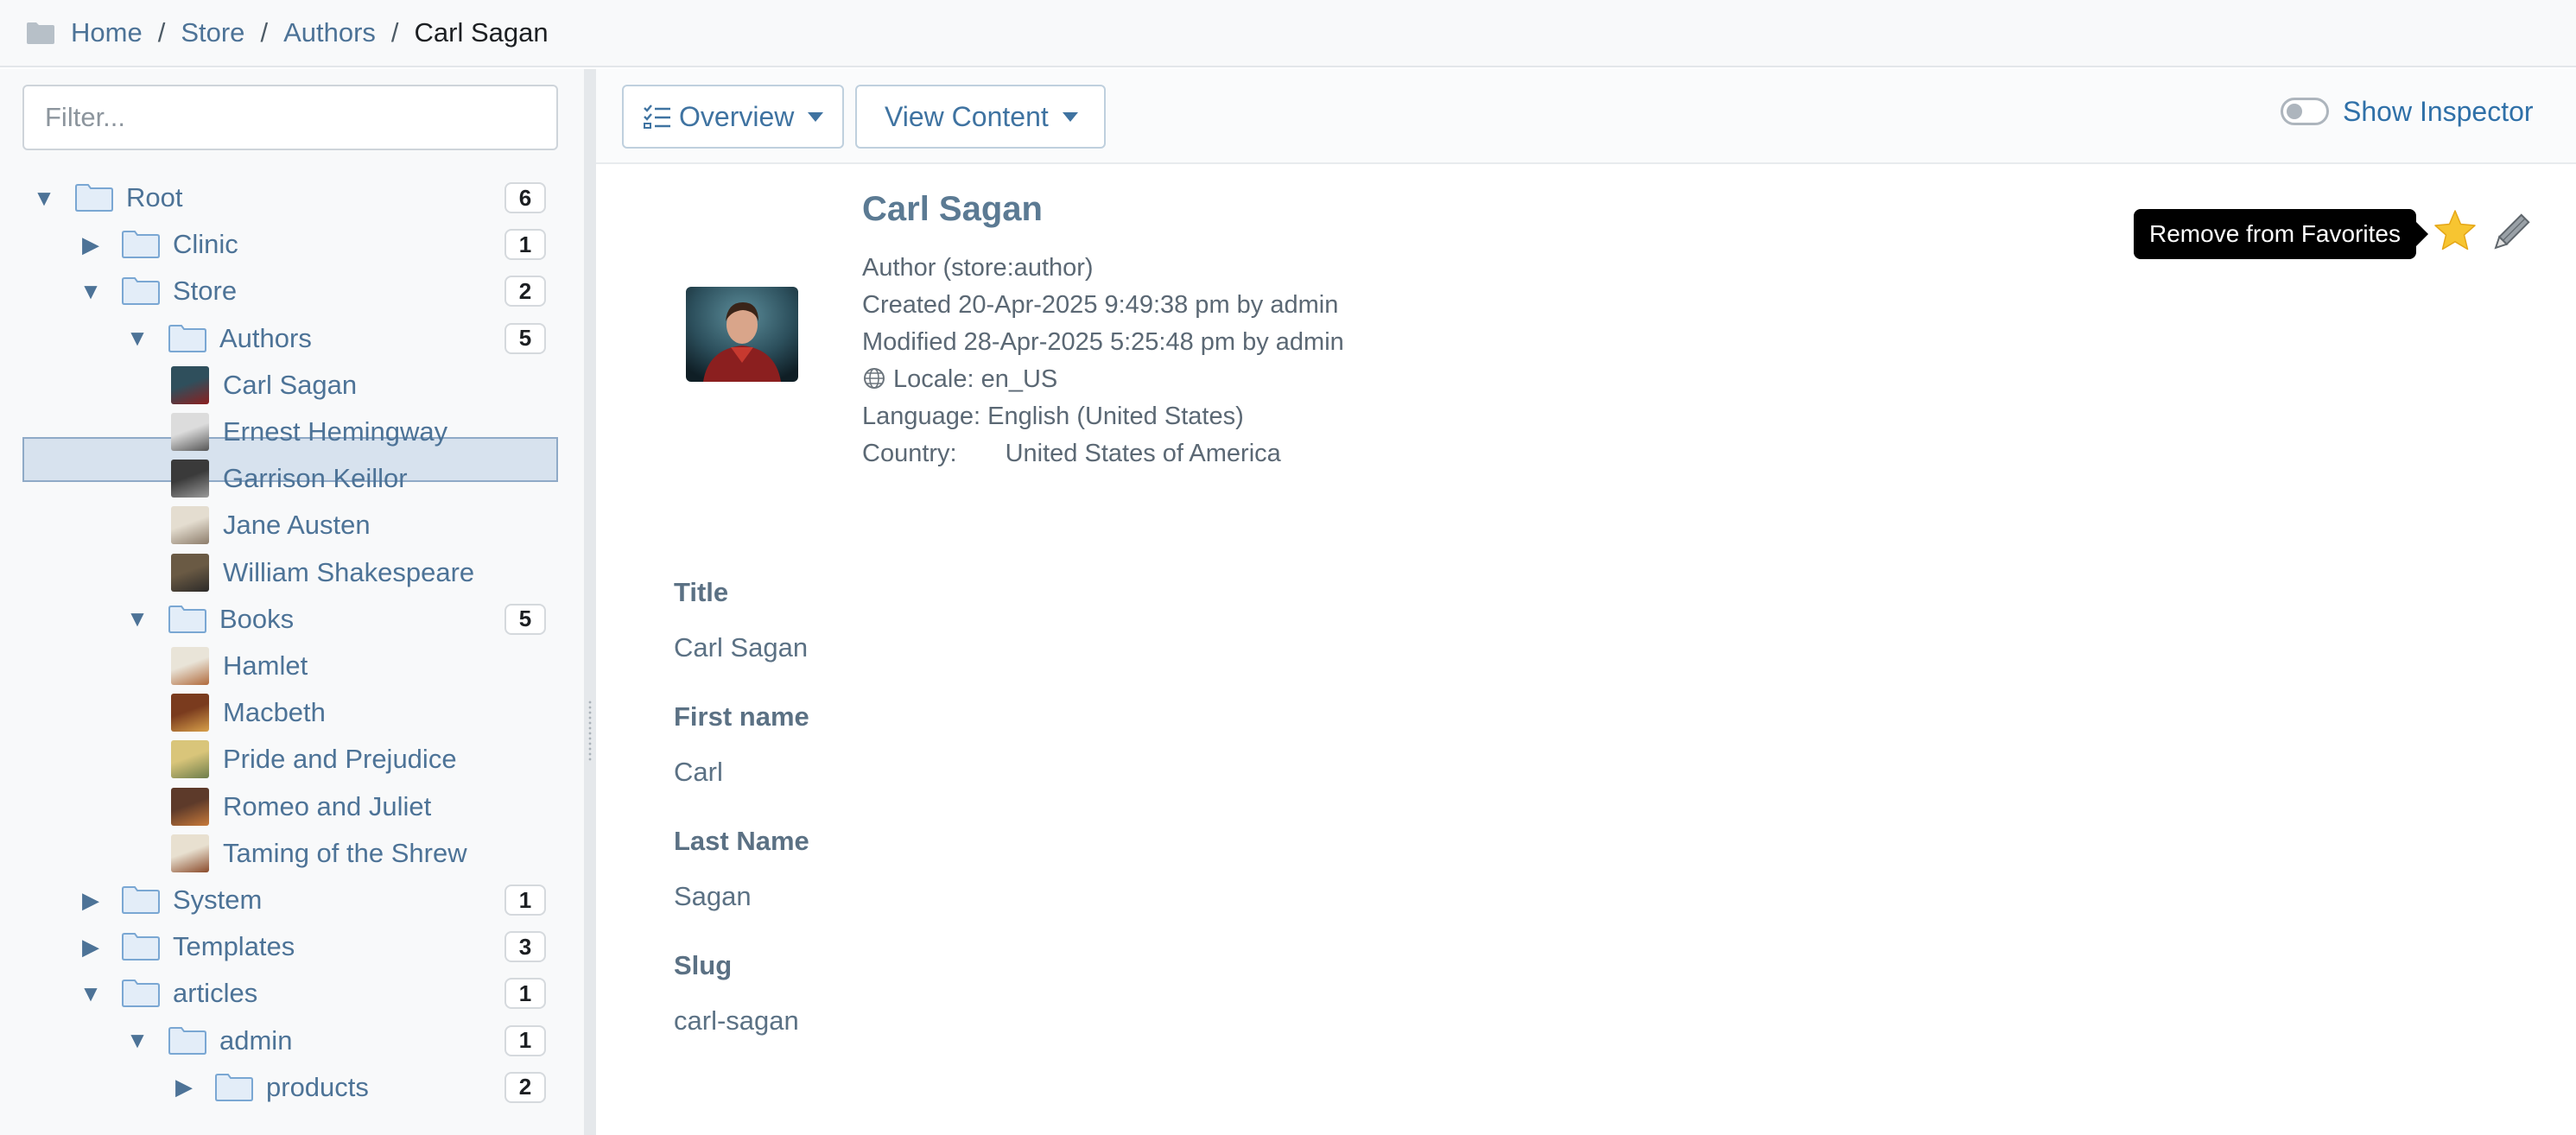  I want to click on type-line: Author (store:author), so click(978, 268).